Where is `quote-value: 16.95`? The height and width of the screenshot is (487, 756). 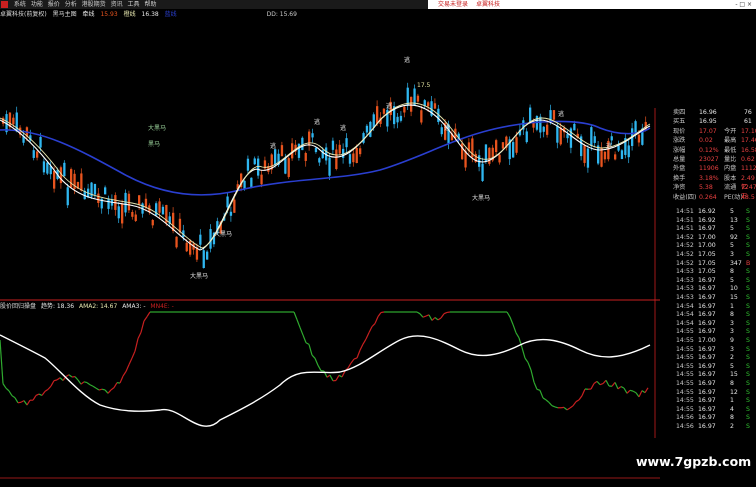
quote-value: 16.95 is located at coordinates (708, 122).